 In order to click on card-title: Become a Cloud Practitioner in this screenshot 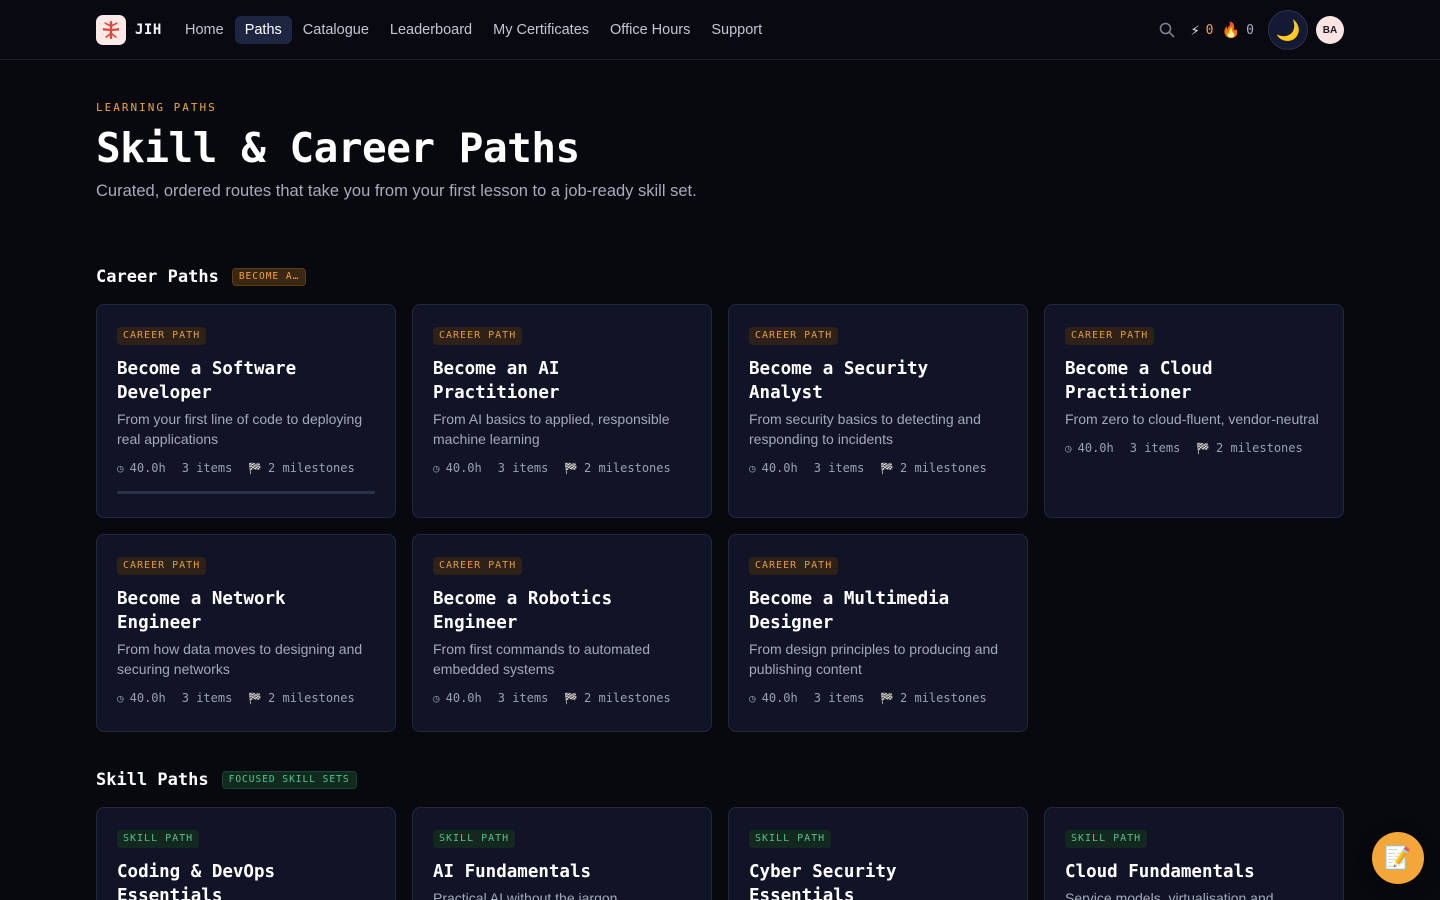, I will do `click(1139, 381)`.